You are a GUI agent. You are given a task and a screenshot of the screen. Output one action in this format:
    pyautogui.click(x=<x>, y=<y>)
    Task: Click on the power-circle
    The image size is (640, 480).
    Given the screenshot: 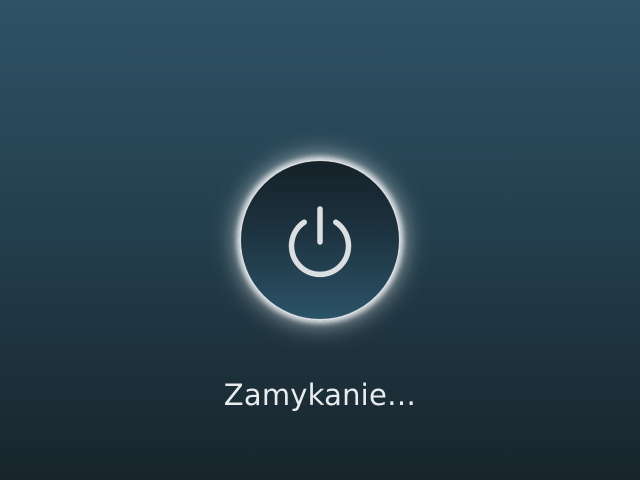 What is the action you would take?
    pyautogui.click(x=320, y=240)
    